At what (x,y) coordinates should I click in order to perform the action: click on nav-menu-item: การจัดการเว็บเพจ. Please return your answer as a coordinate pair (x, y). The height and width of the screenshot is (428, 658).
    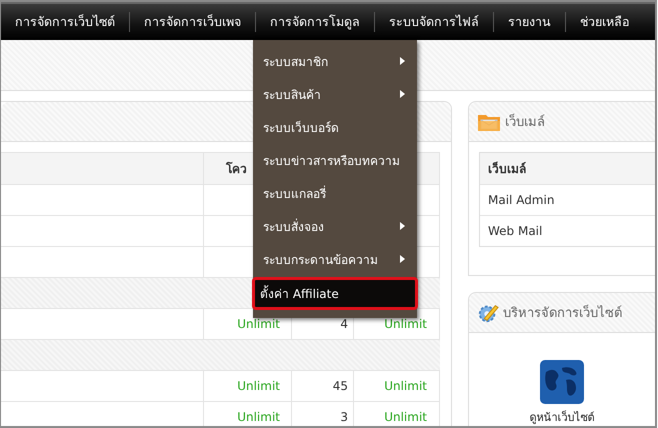
    Looking at the image, I should click on (199, 22).